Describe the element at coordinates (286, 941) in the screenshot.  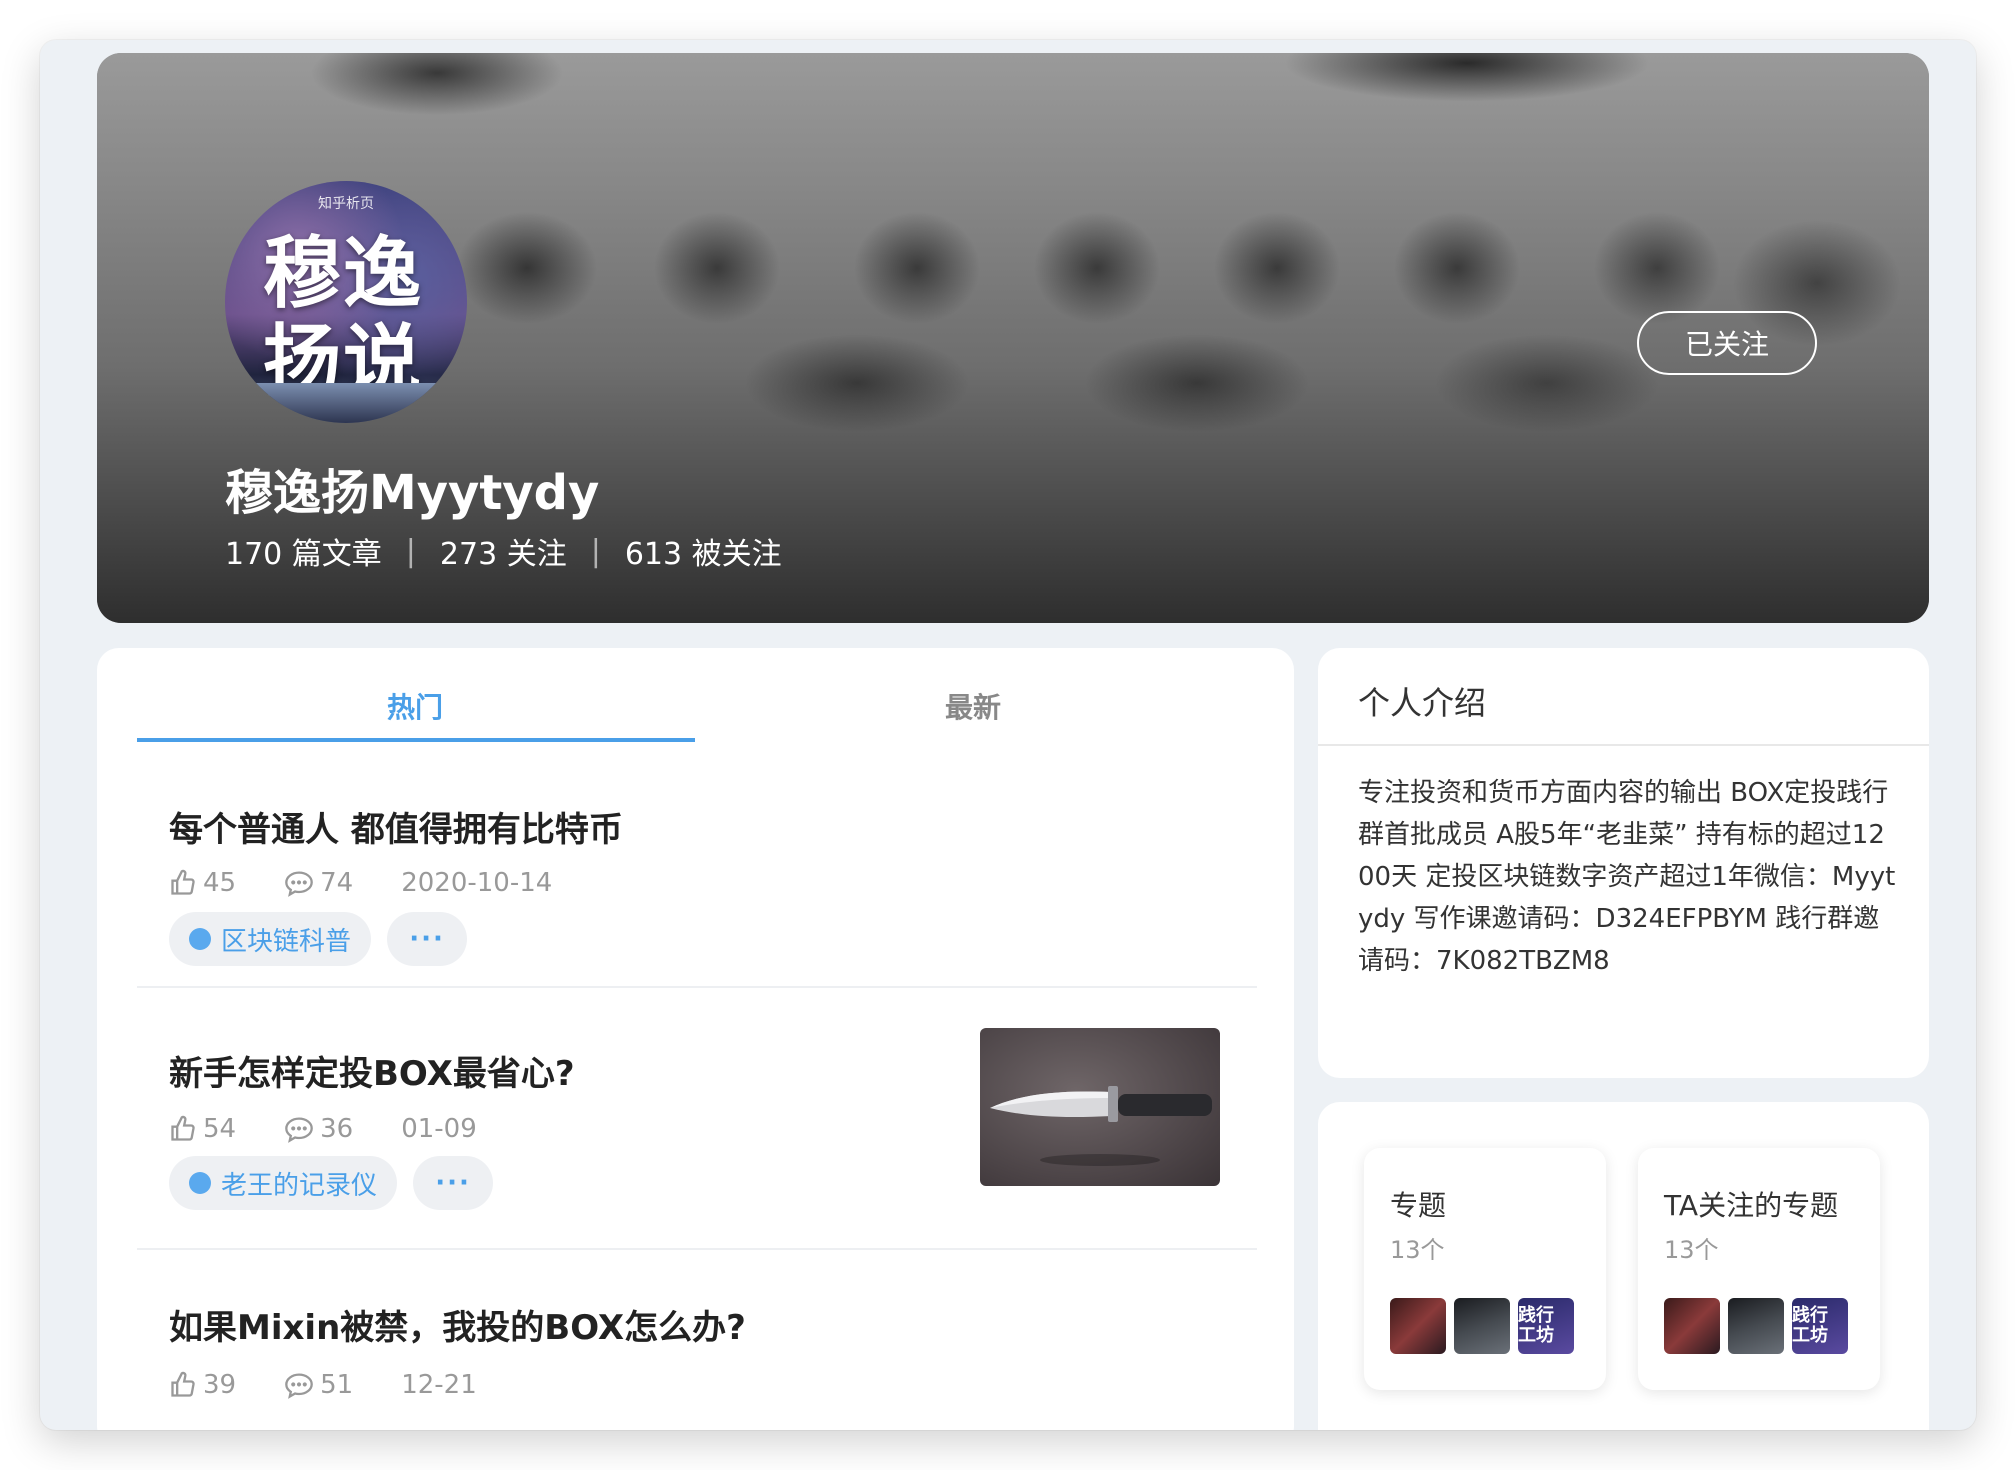
I see `topic-tag-label: 区块链科普` at that location.